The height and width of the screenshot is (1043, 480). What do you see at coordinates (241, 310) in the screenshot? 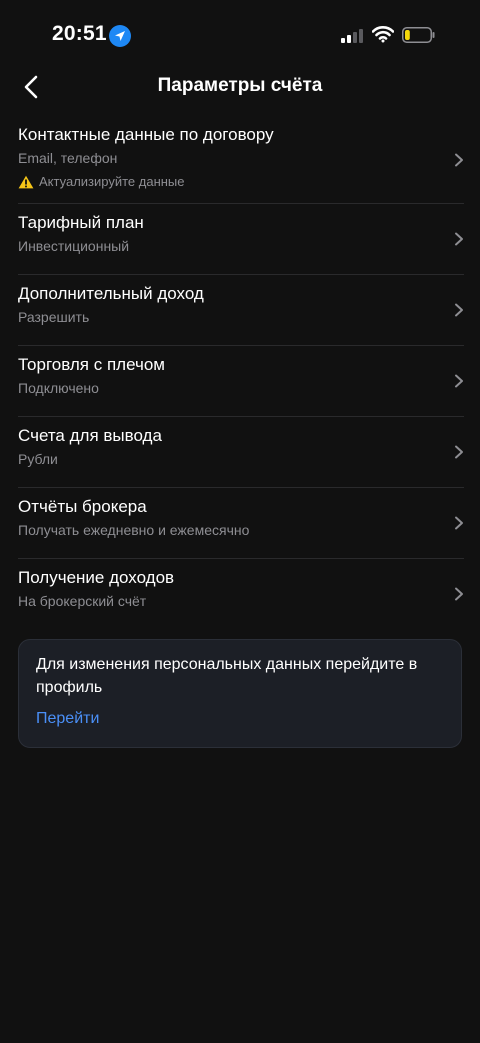
I see `settings-item-additional-income: Дополнительный доход Разрешить` at bounding box center [241, 310].